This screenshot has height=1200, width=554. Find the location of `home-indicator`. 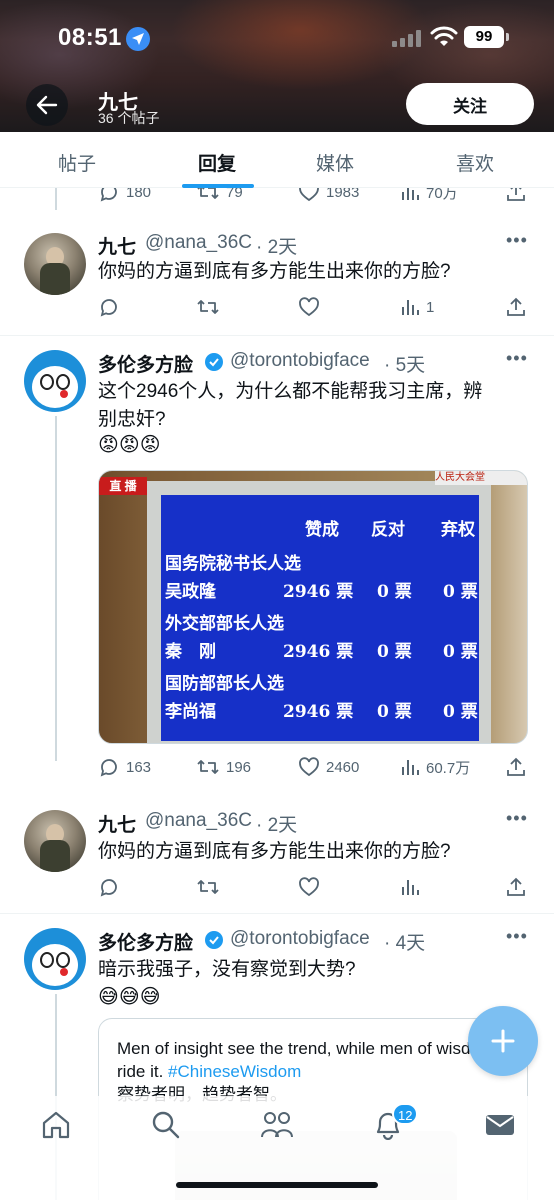

home-indicator is located at coordinates (277, 1185).